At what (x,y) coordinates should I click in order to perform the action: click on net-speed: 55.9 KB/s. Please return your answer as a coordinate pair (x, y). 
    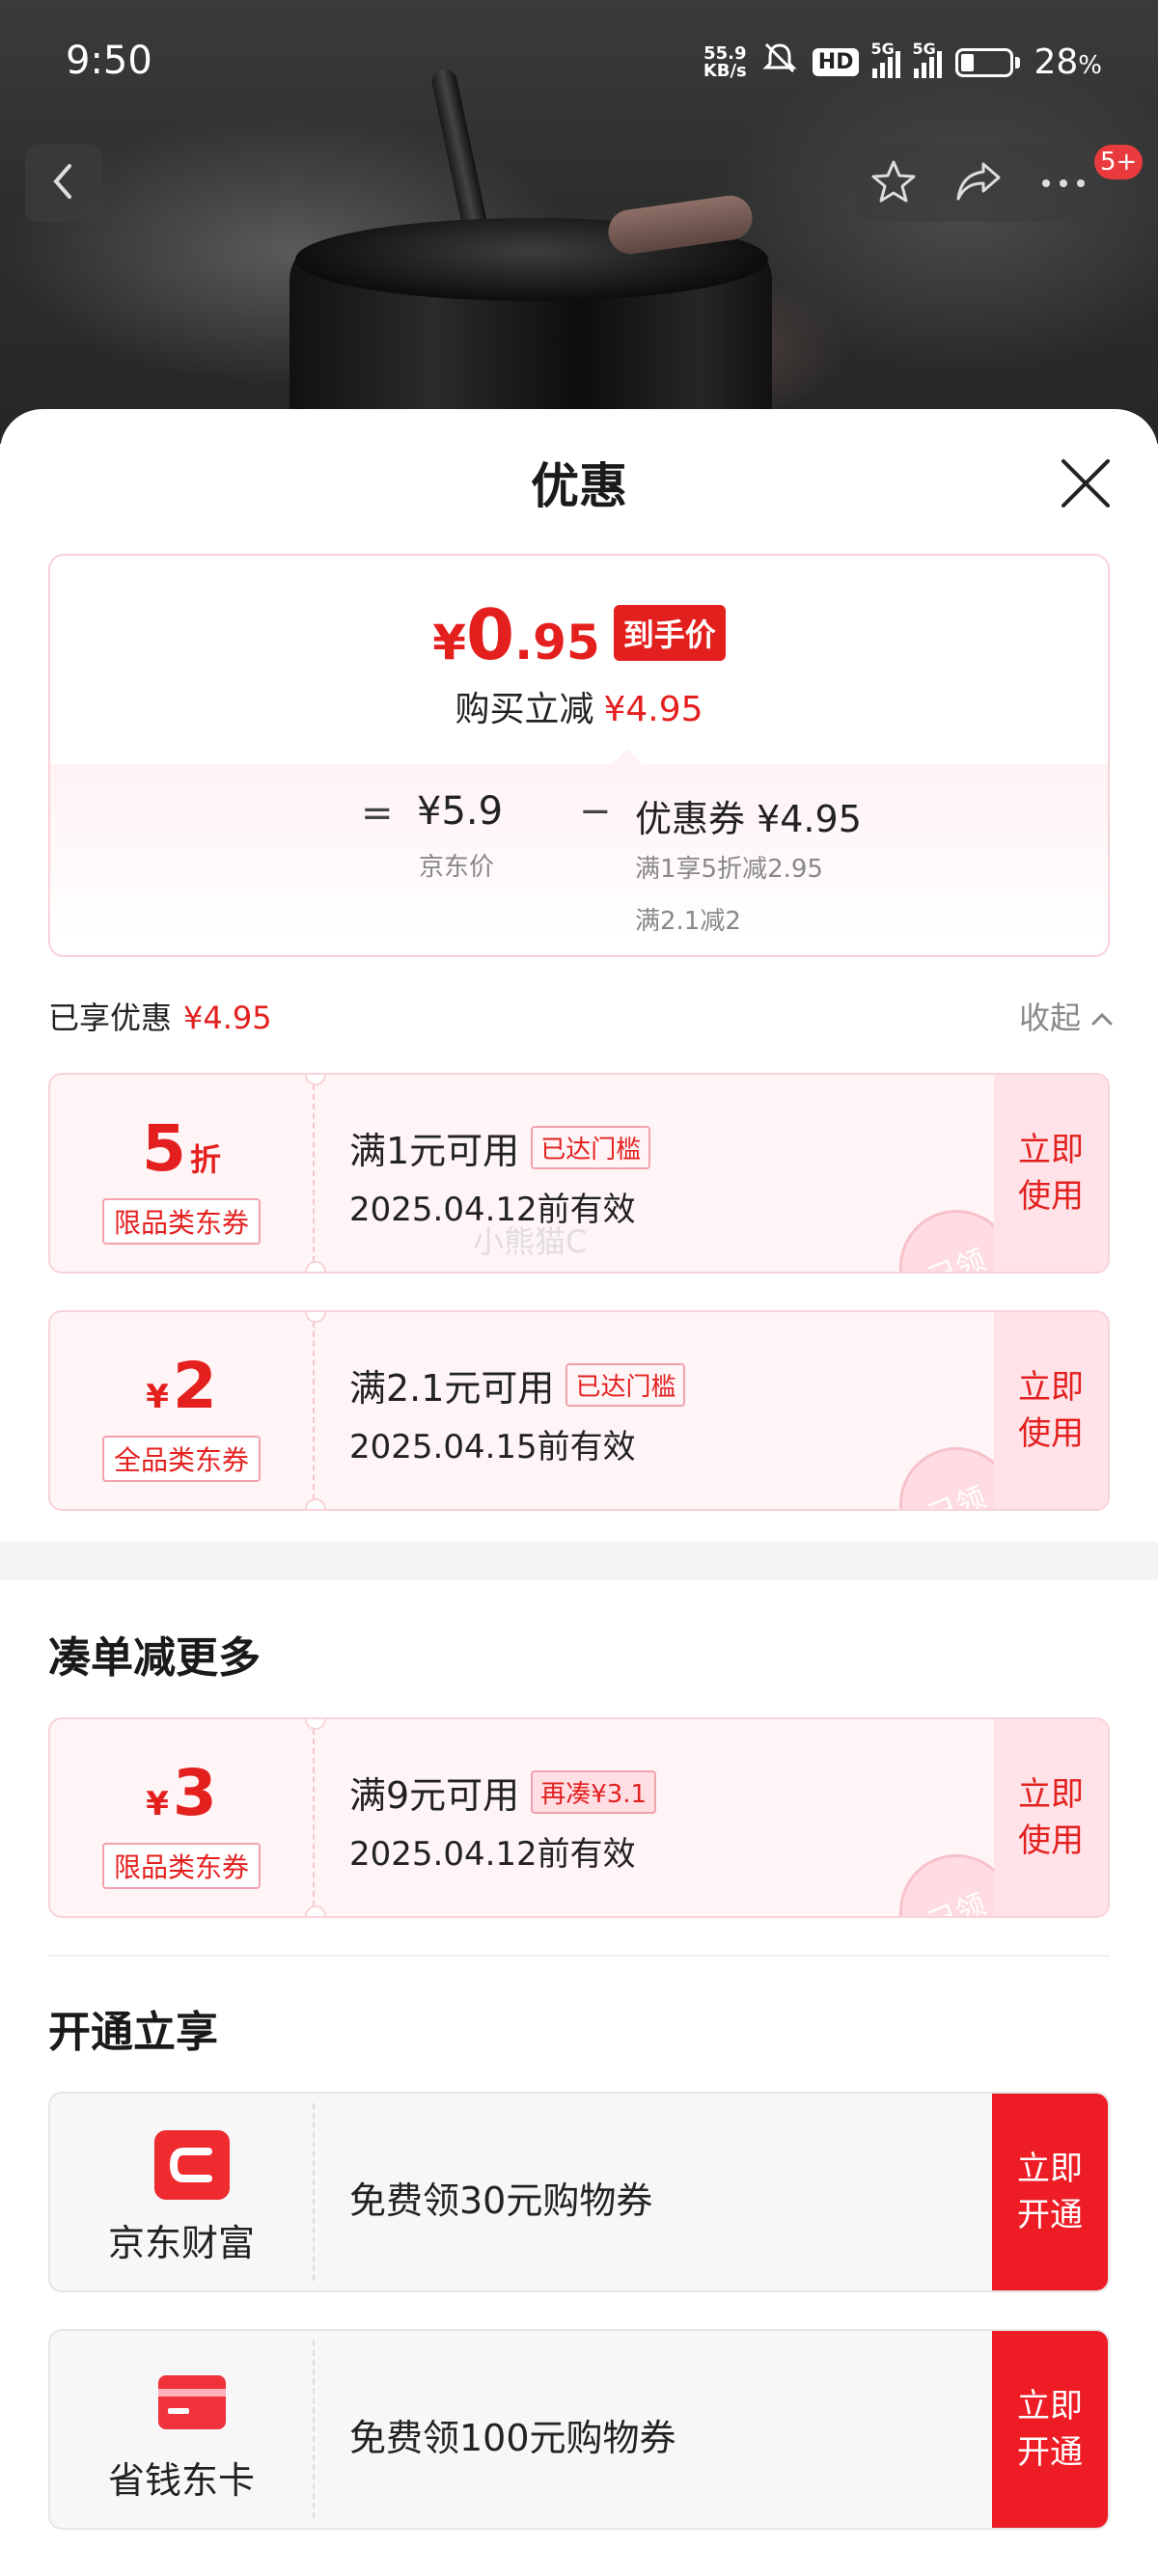
    Looking at the image, I should click on (725, 61).